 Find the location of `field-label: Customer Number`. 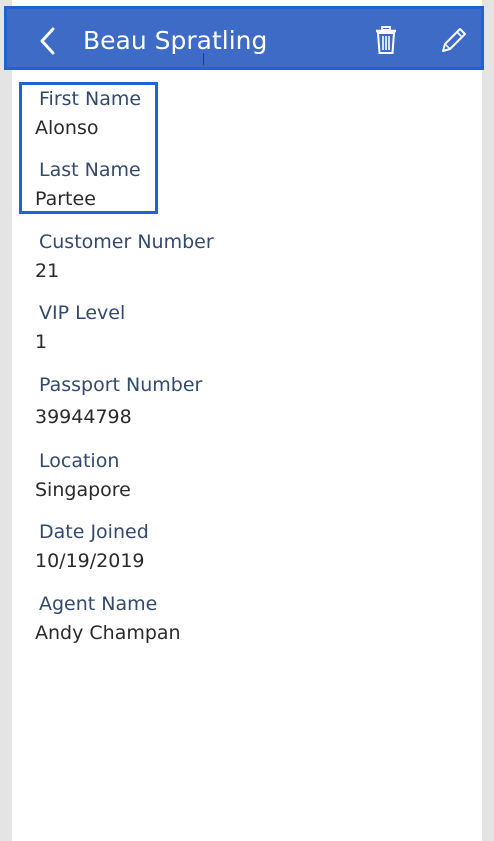

field-label: Customer Number is located at coordinates (126, 242).